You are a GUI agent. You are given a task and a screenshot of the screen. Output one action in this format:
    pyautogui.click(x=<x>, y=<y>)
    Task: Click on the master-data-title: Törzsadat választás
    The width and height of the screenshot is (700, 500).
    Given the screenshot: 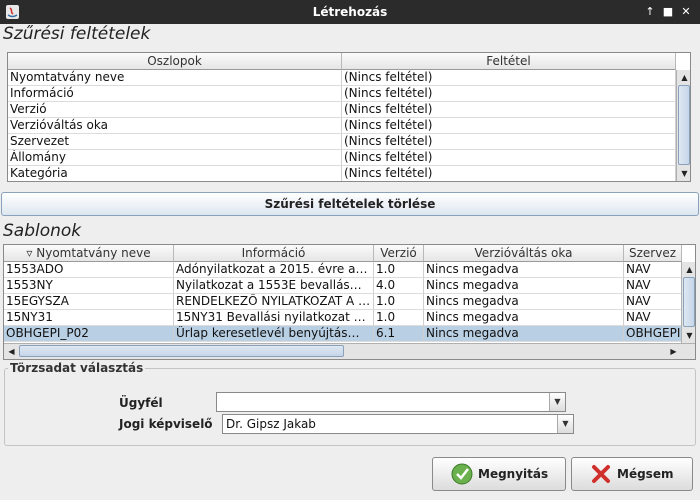 What is the action you would take?
    pyautogui.click(x=77, y=368)
    